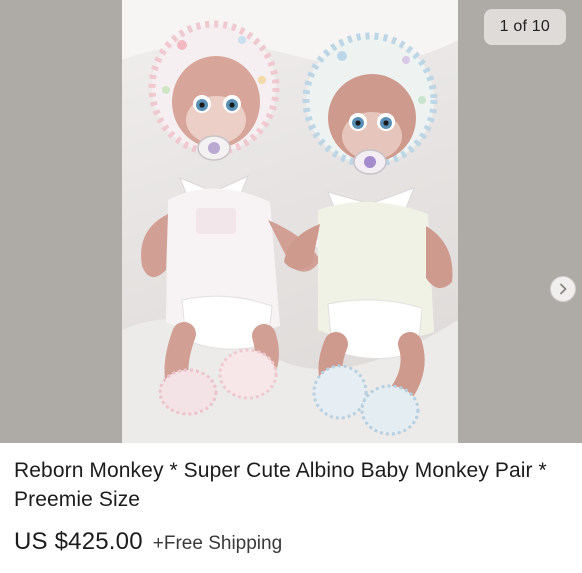 The image size is (582, 573). I want to click on image-counter: 1 of 10, so click(524, 27).